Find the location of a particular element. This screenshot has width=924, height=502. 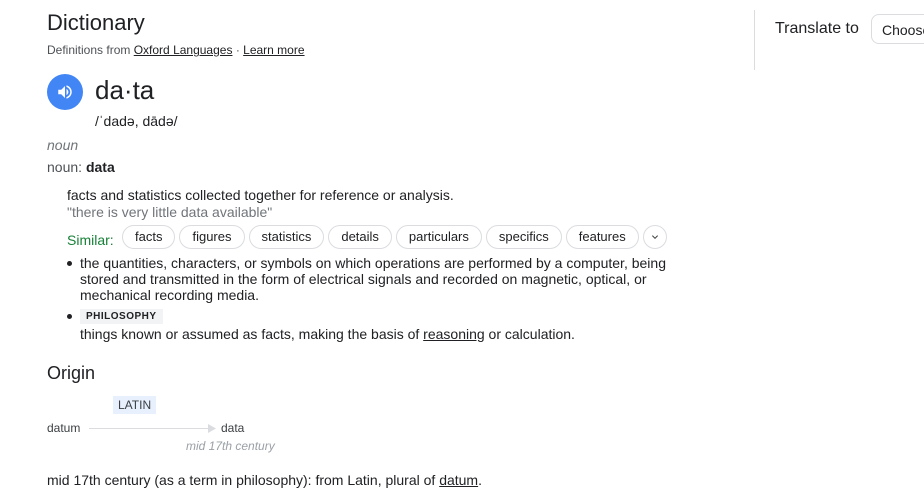

etymology-source-word: datum is located at coordinates (64, 428).